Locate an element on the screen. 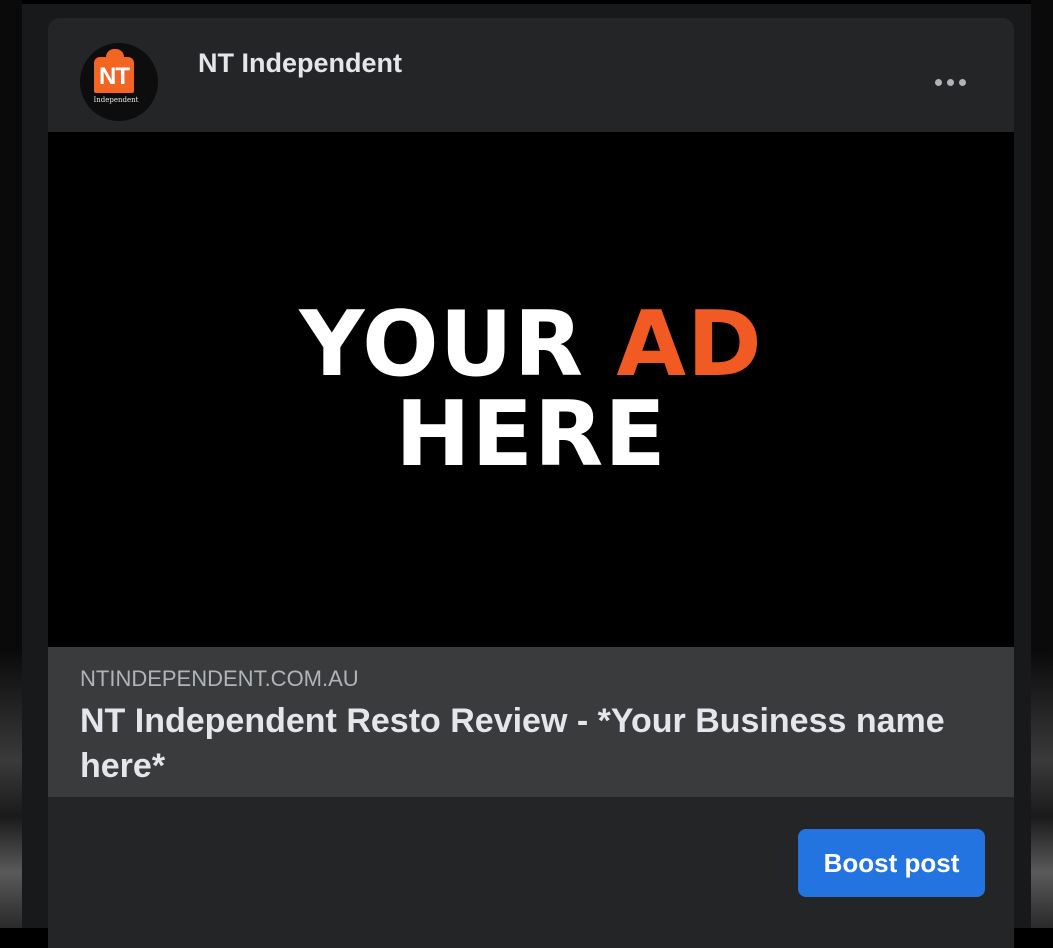  more-options-icon is located at coordinates (950, 82).